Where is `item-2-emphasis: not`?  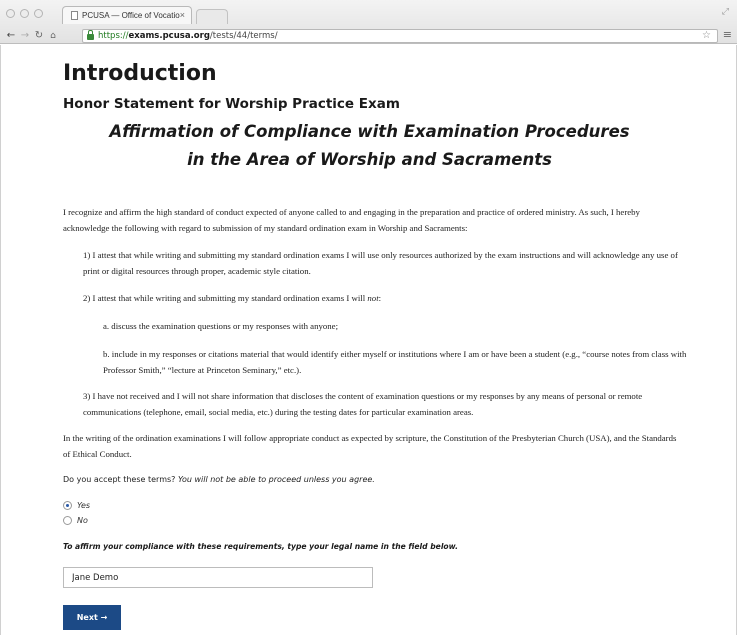 item-2-emphasis: not is located at coordinates (373, 298).